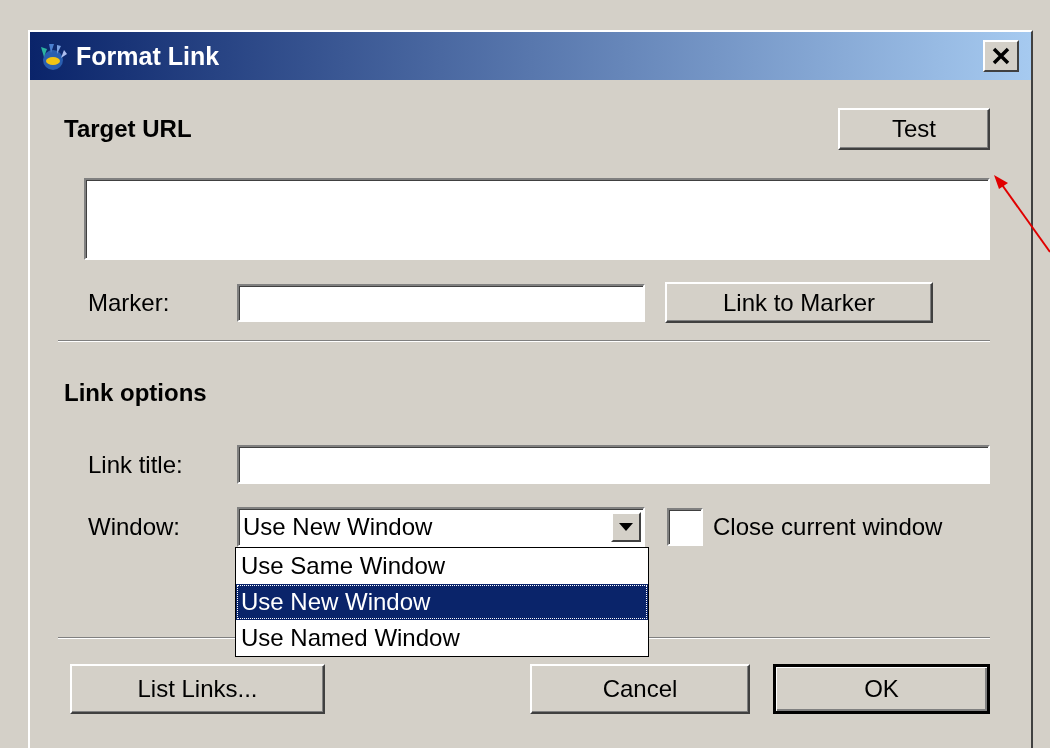 This screenshot has height=748, width=1050. I want to click on dropdown-option: Use Named Window, so click(442, 638).